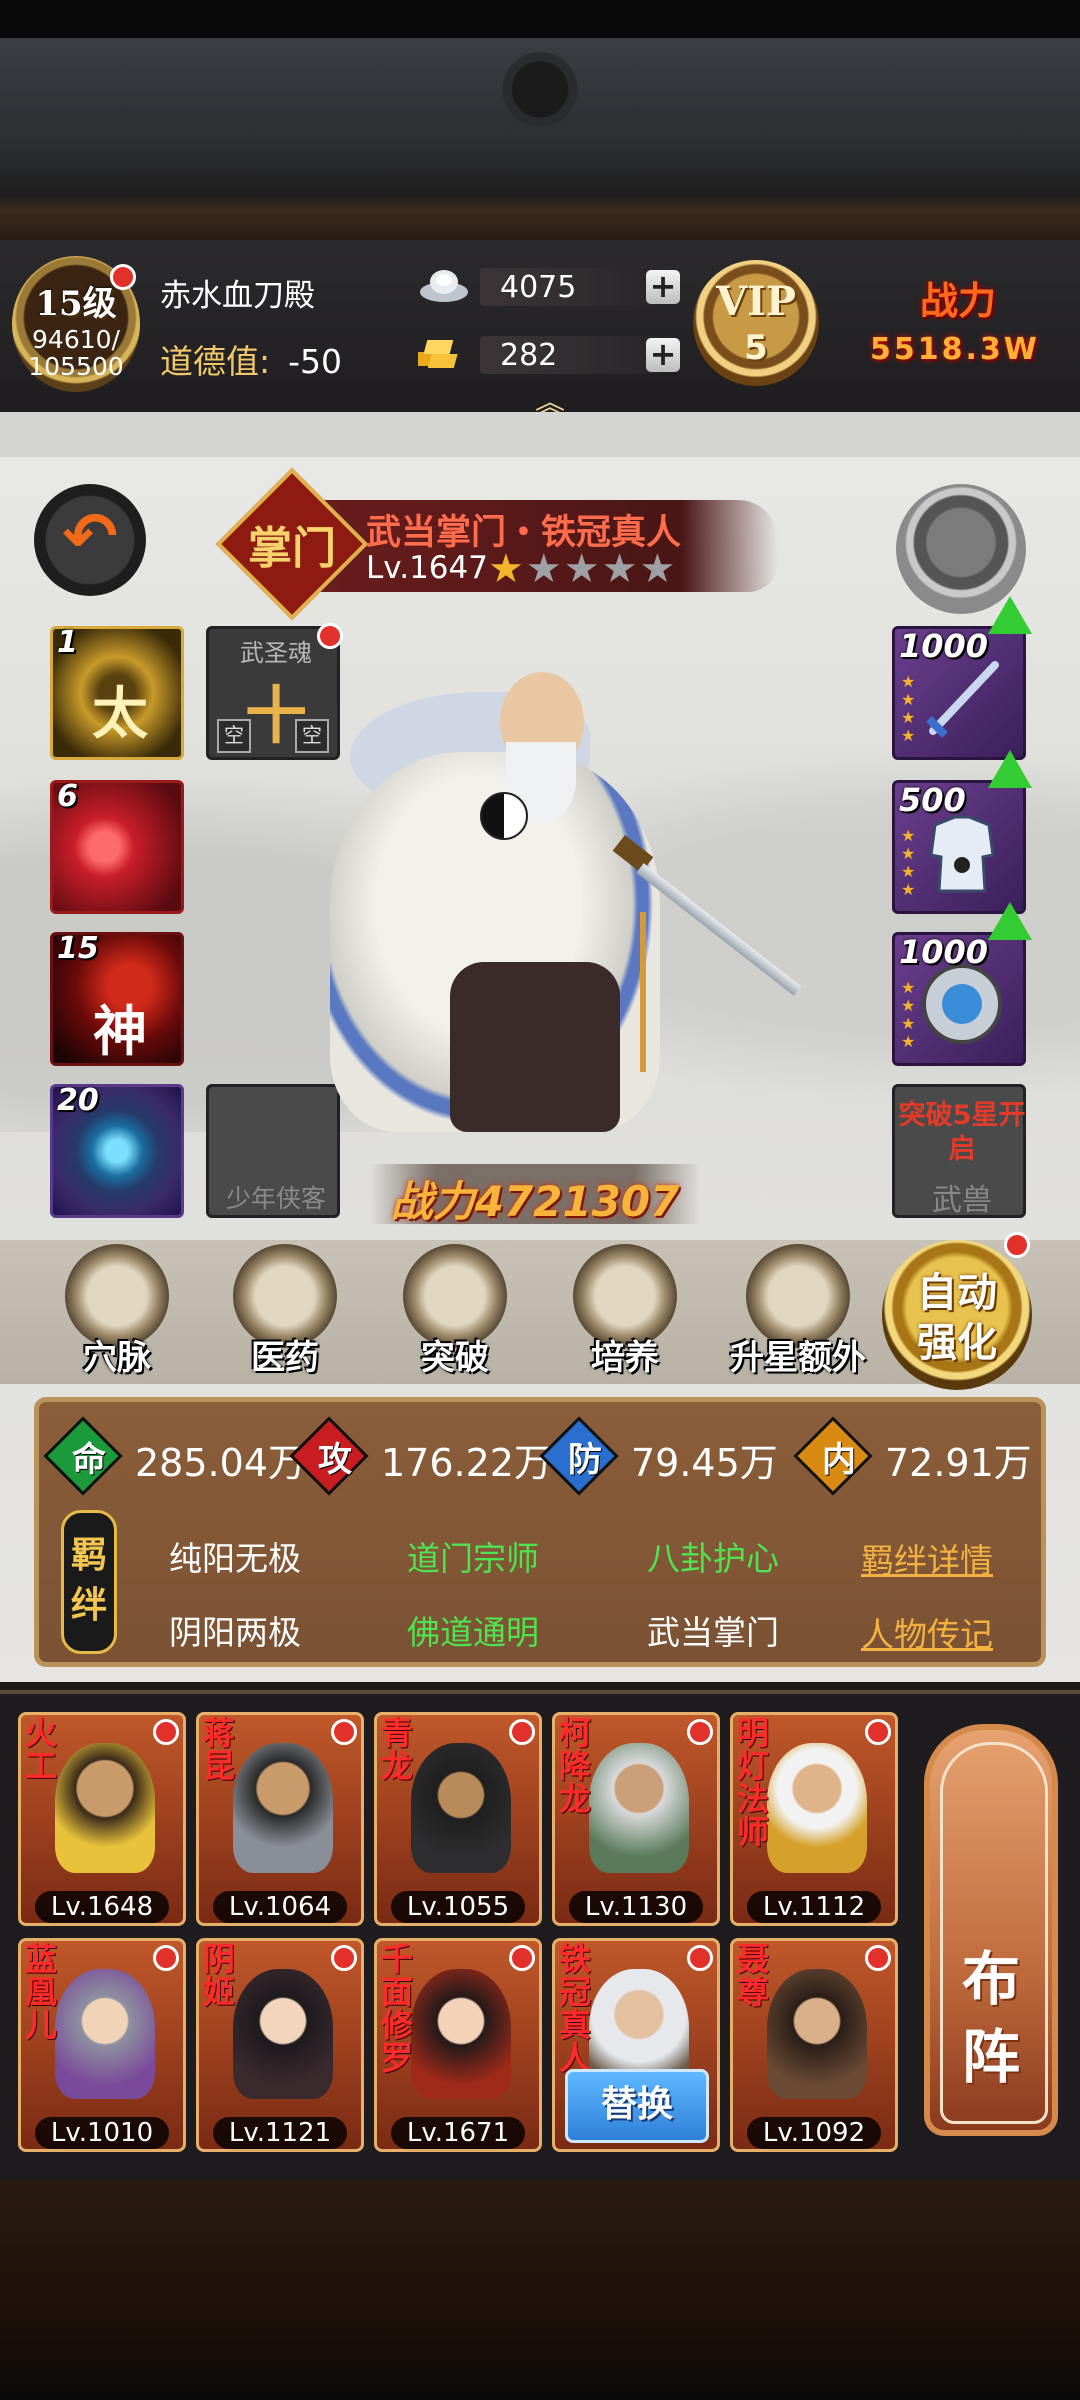 This screenshot has height=2400, width=1080. What do you see at coordinates (237, 296) in the screenshot?
I see `player-name: 赤水血刀殿` at bounding box center [237, 296].